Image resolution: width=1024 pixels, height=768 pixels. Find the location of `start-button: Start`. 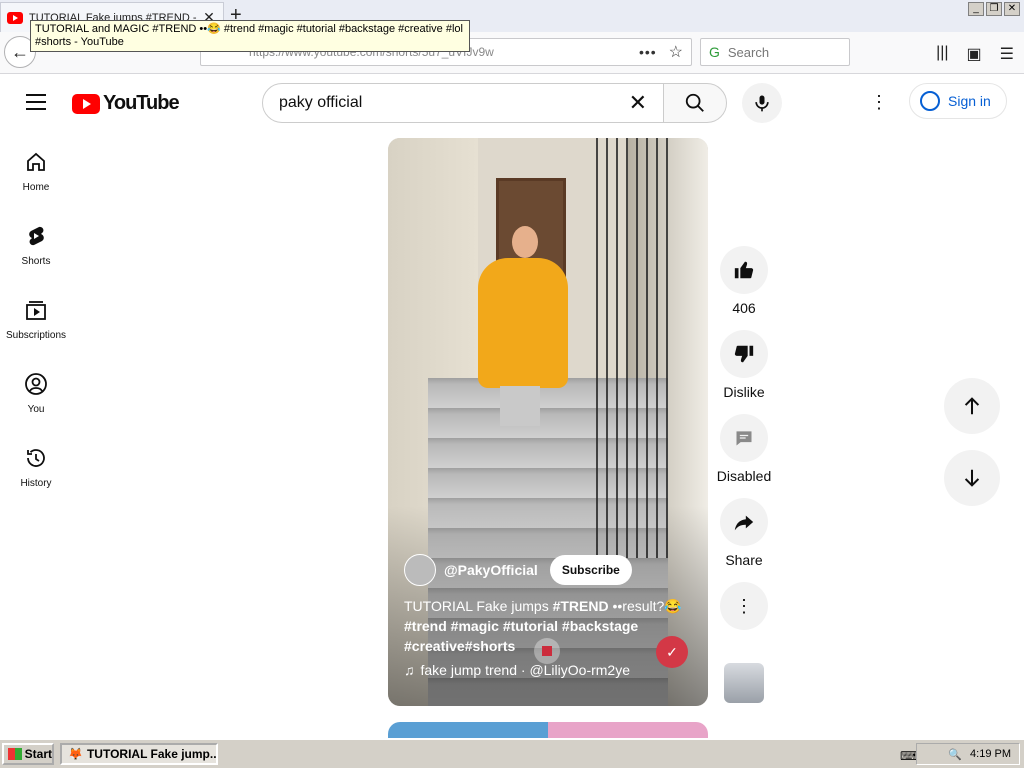

start-button: Start is located at coordinates (28, 754).